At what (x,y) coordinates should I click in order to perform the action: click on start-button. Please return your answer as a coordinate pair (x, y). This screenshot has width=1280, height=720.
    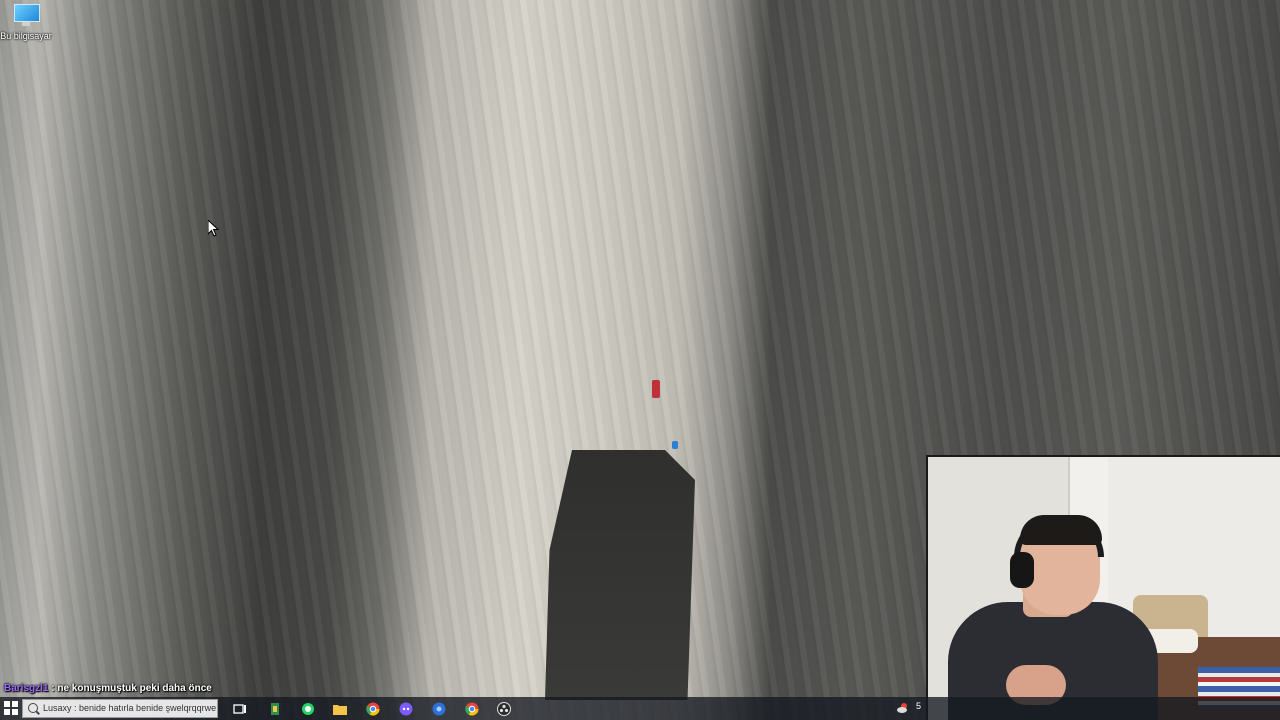
    Looking at the image, I should click on (11, 708).